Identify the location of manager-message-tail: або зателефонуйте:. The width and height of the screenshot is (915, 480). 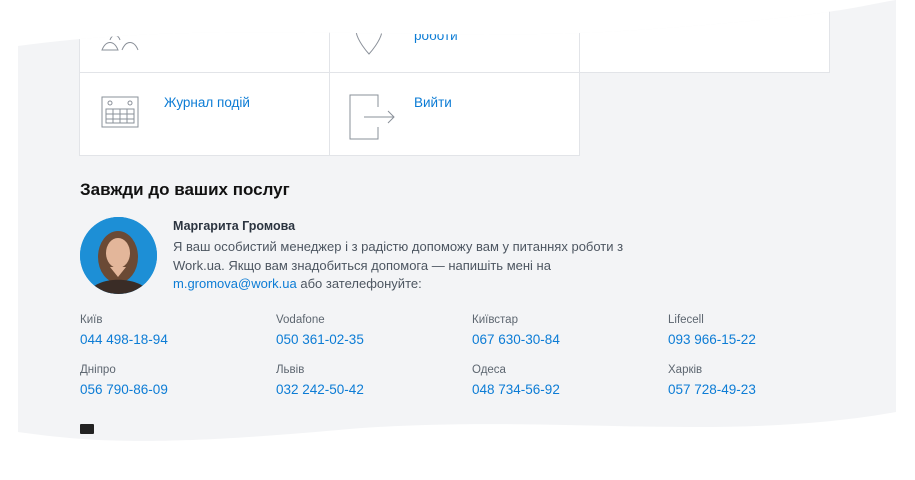
(359, 283).